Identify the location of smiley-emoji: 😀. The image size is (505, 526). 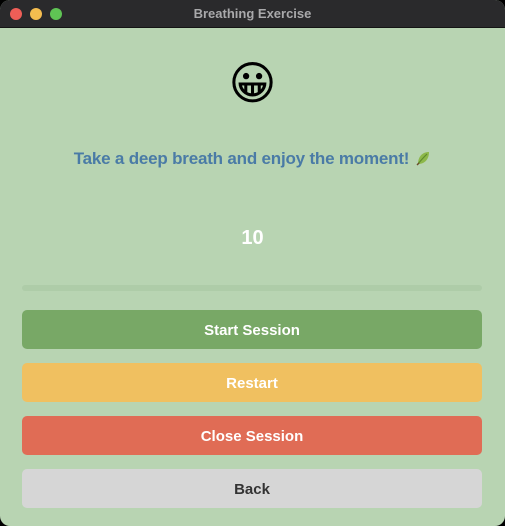
(252, 83).